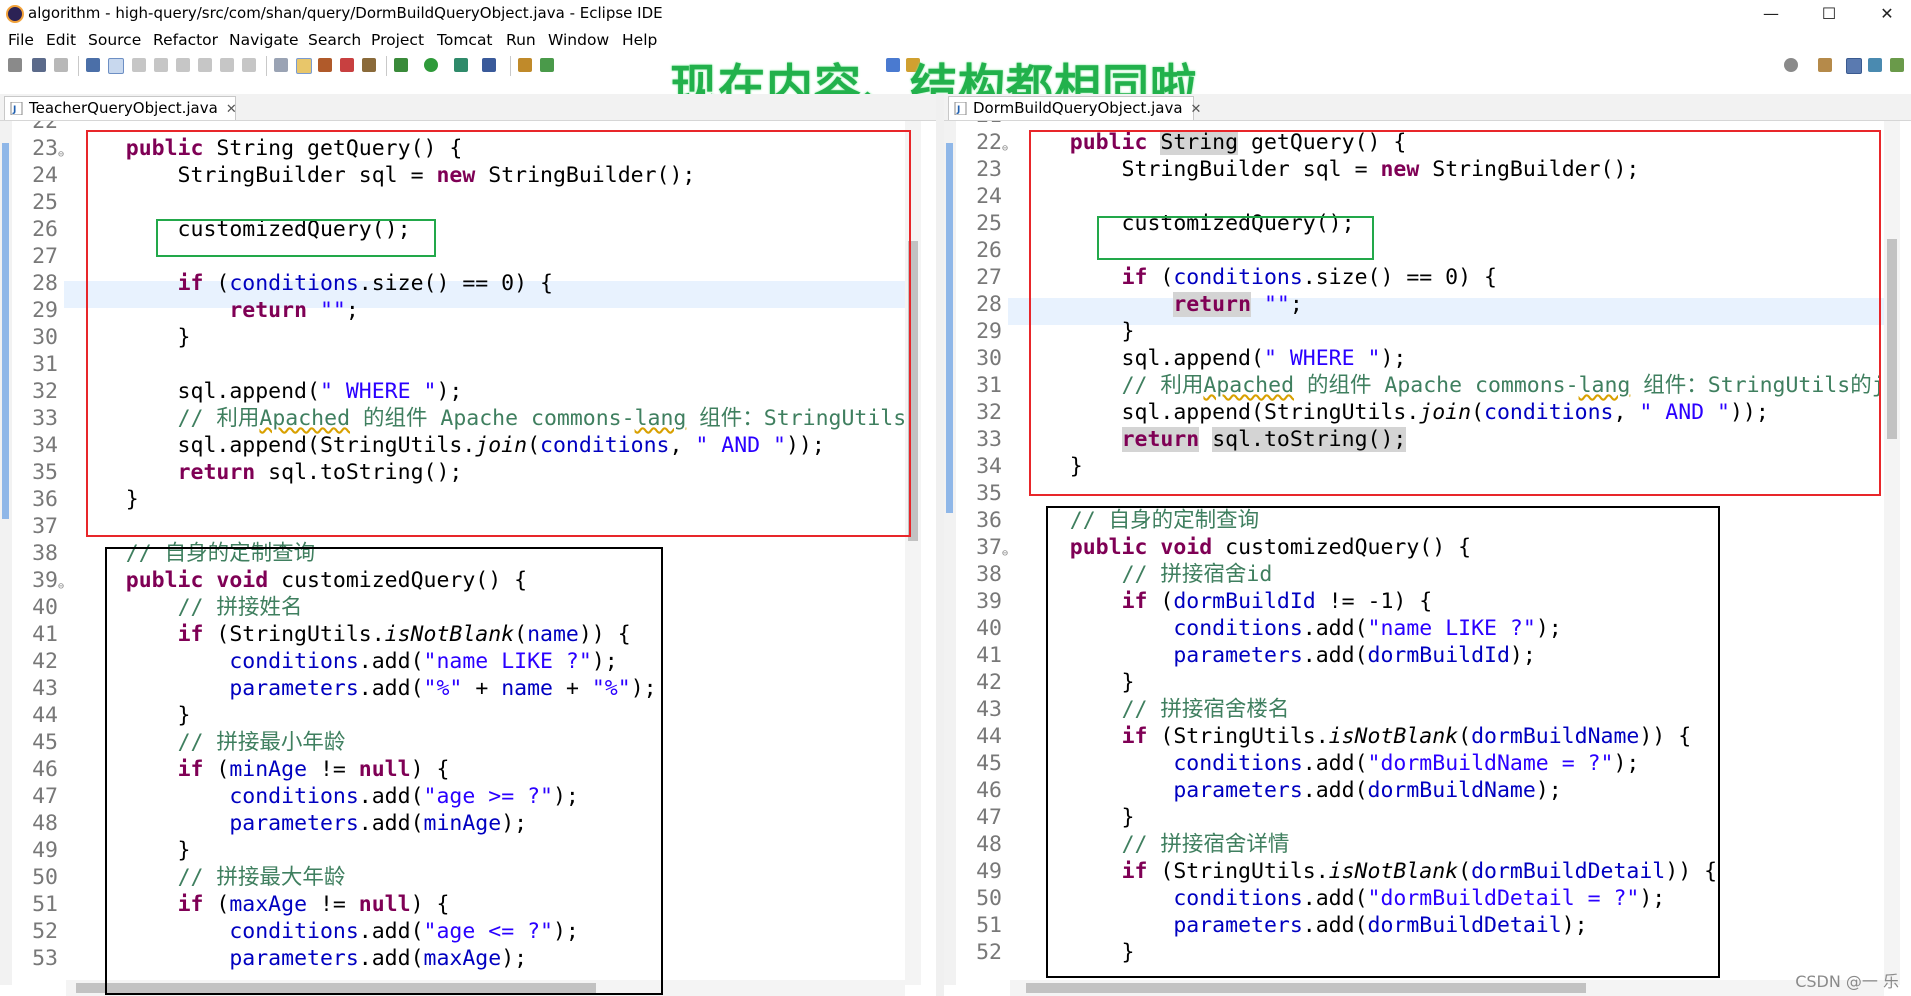 The image size is (1911, 996). Describe the element at coordinates (1887, 14) in the screenshot. I see `close-button: ✕` at that location.